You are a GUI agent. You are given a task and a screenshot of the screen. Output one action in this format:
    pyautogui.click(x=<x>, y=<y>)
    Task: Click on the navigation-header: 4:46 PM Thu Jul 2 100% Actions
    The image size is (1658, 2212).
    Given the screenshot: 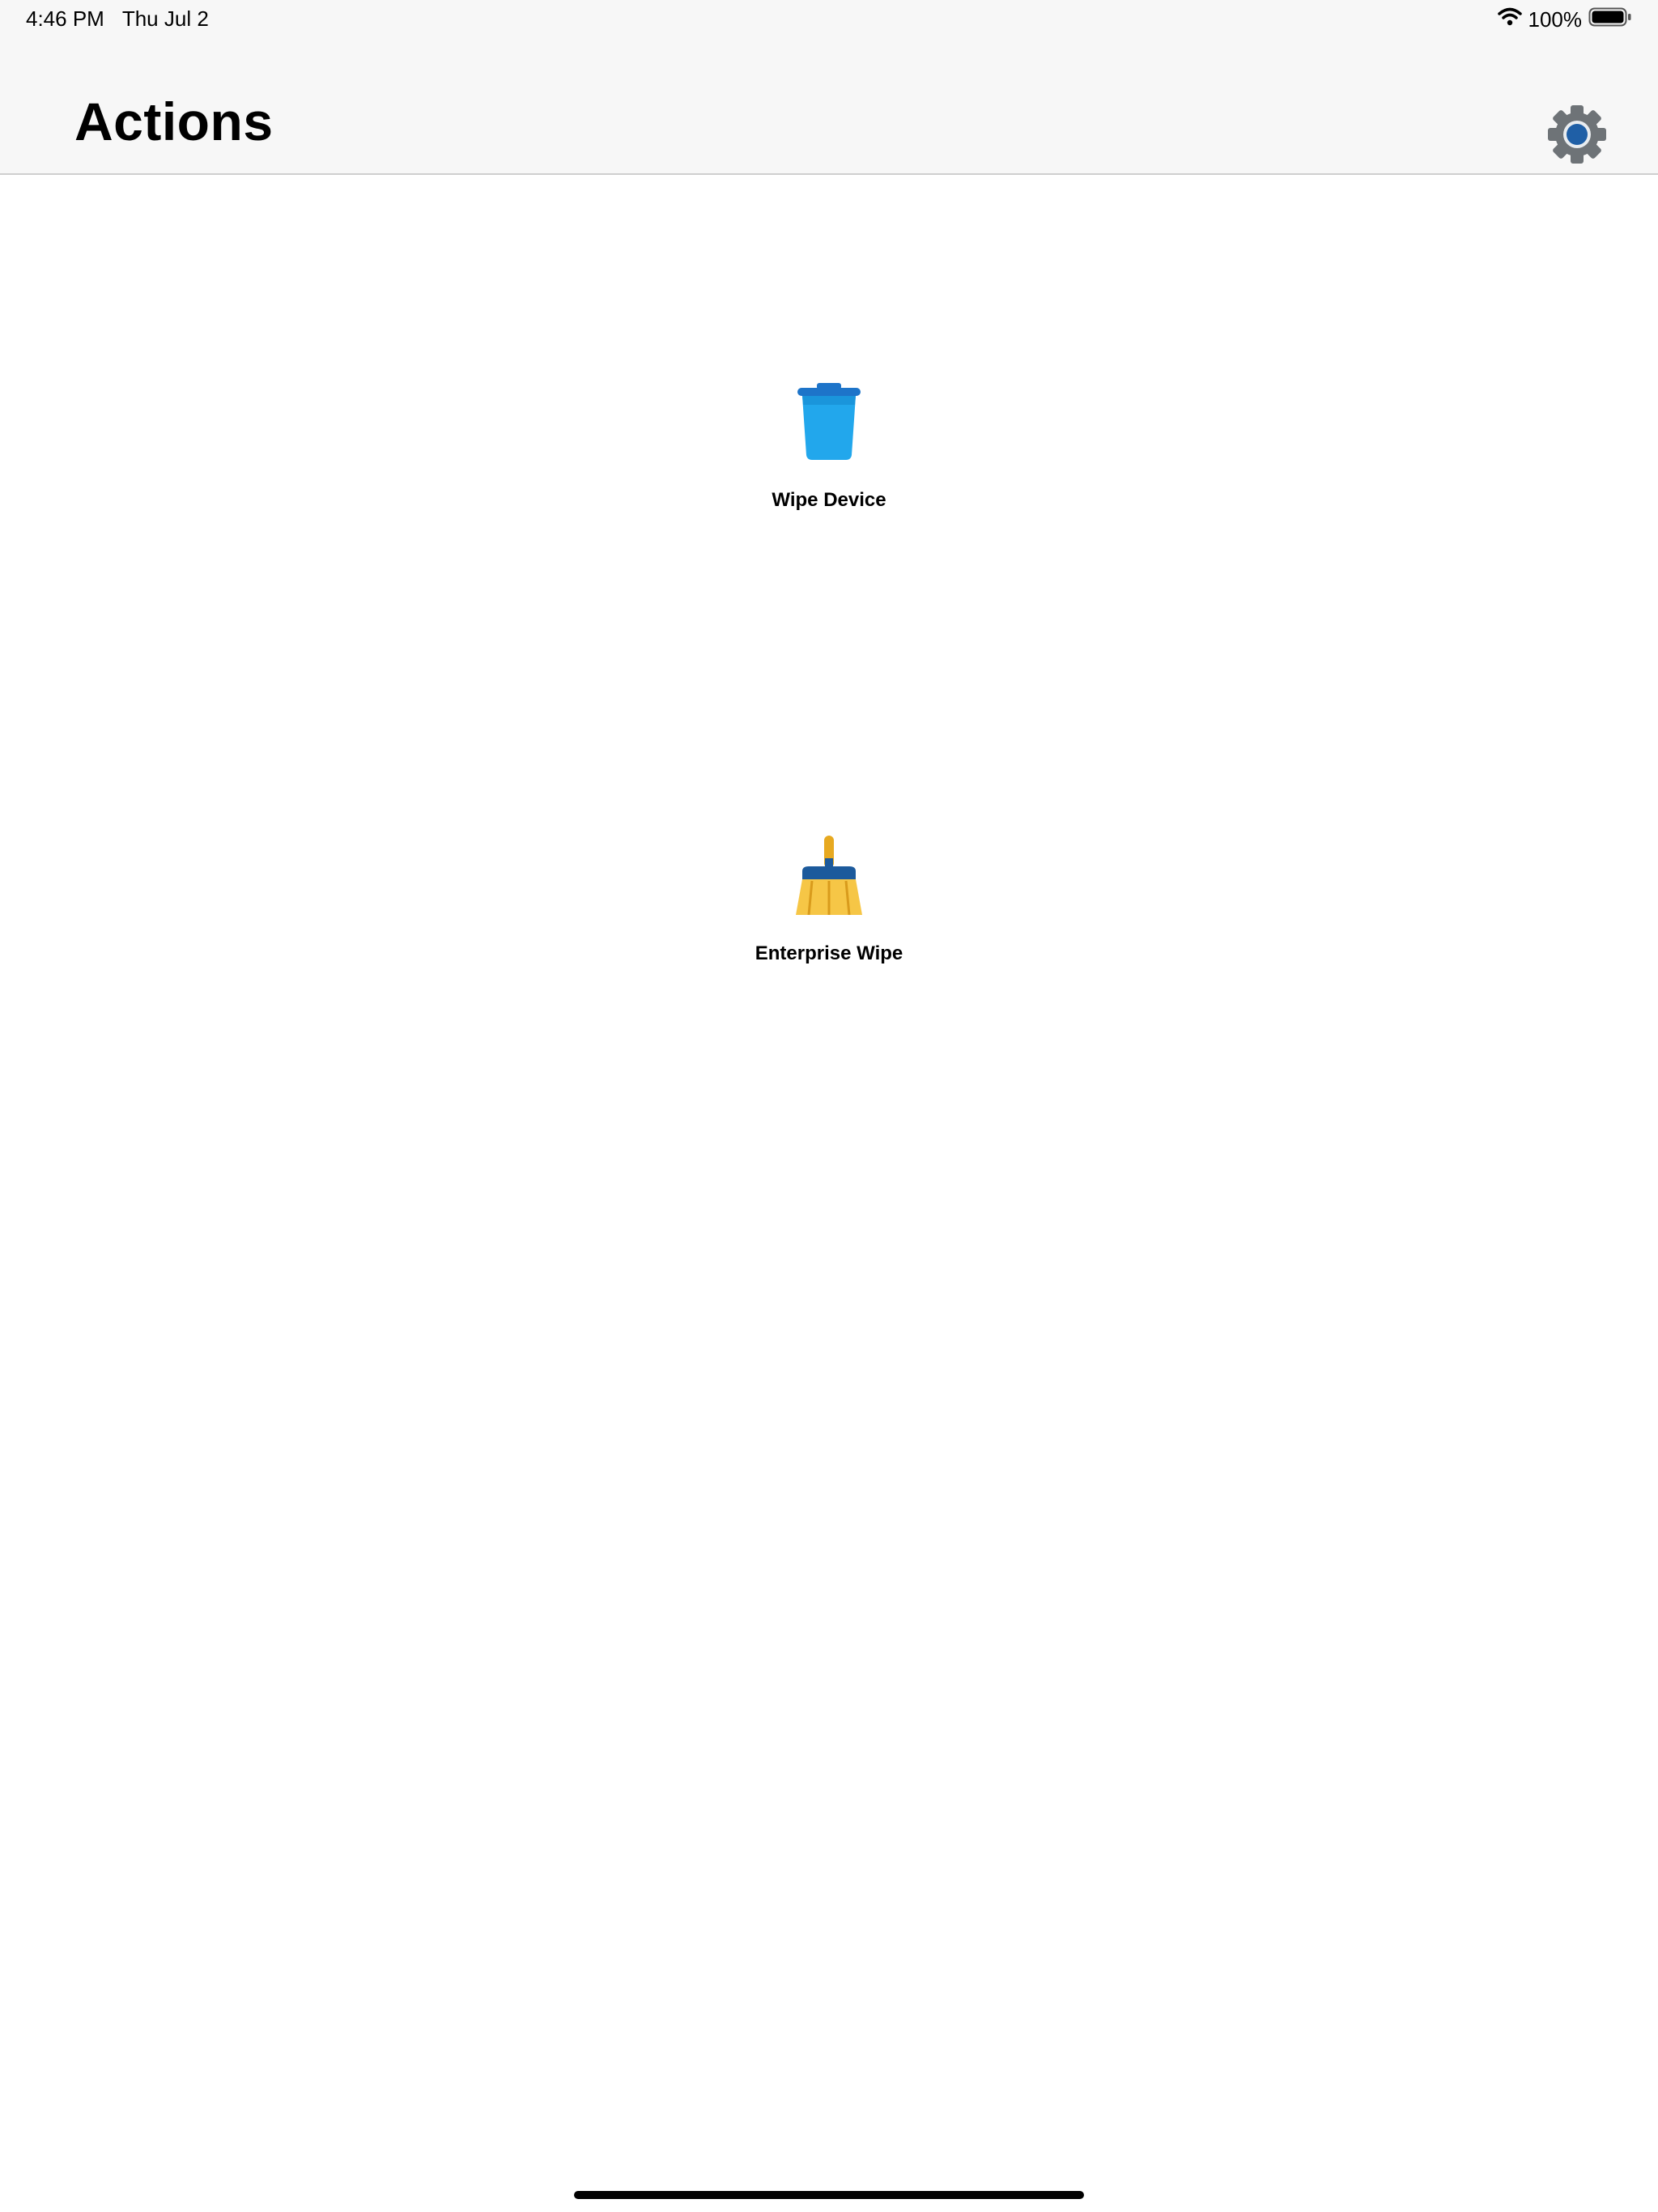 What is the action you would take?
    pyautogui.click(x=829, y=87)
    